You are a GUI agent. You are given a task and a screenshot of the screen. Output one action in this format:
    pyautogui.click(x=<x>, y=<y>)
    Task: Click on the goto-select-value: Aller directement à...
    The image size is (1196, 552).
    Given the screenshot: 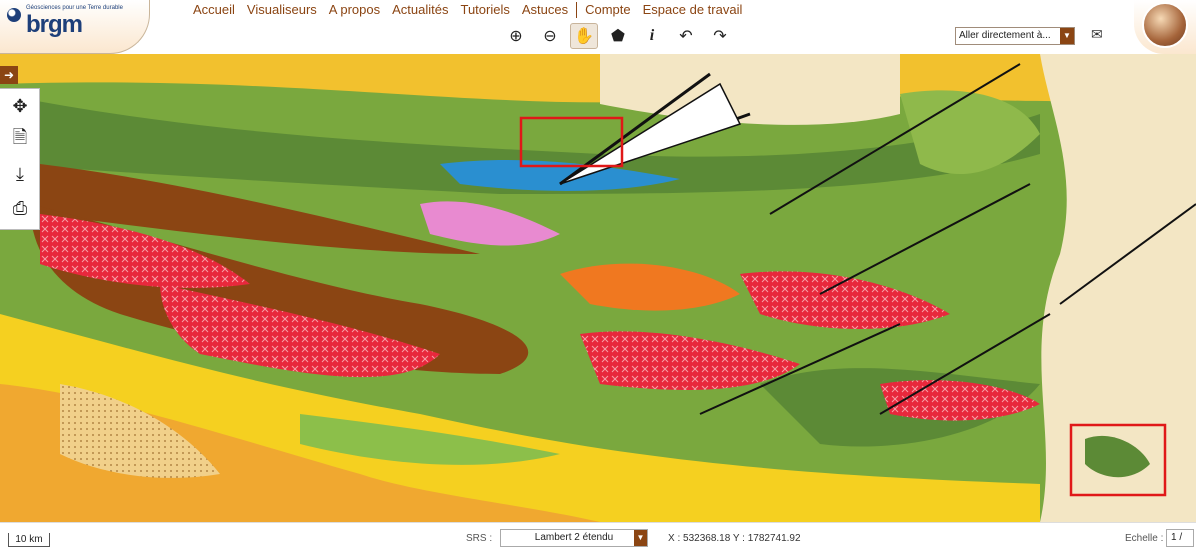 What is the action you would take?
    pyautogui.click(x=1005, y=35)
    